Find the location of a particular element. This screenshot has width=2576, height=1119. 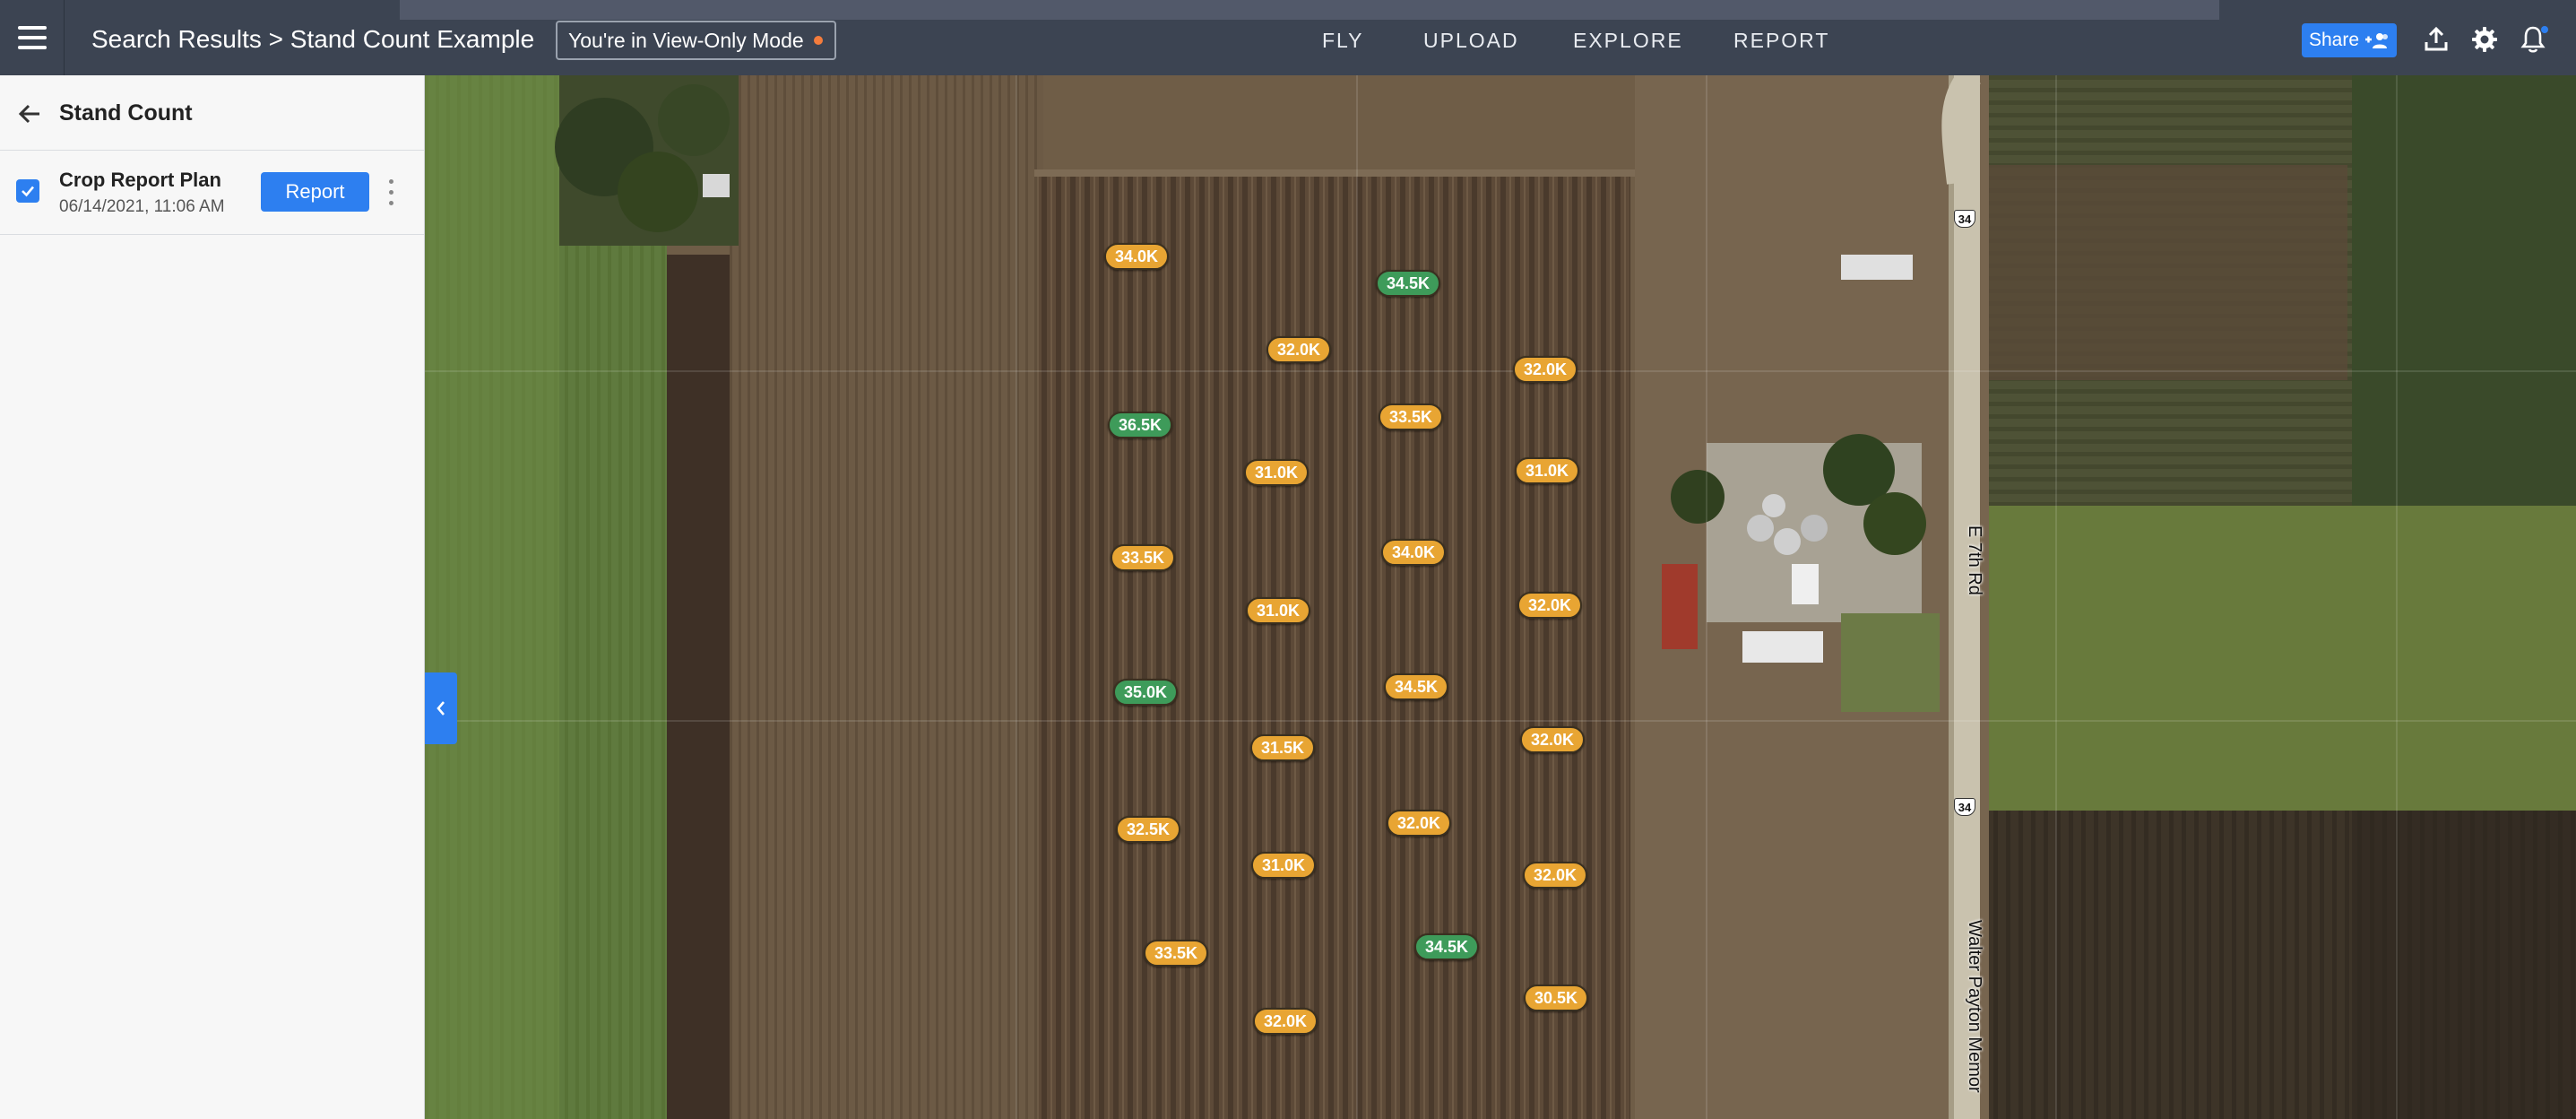

stand-count-label: 32.5K is located at coordinates (1148, 829).